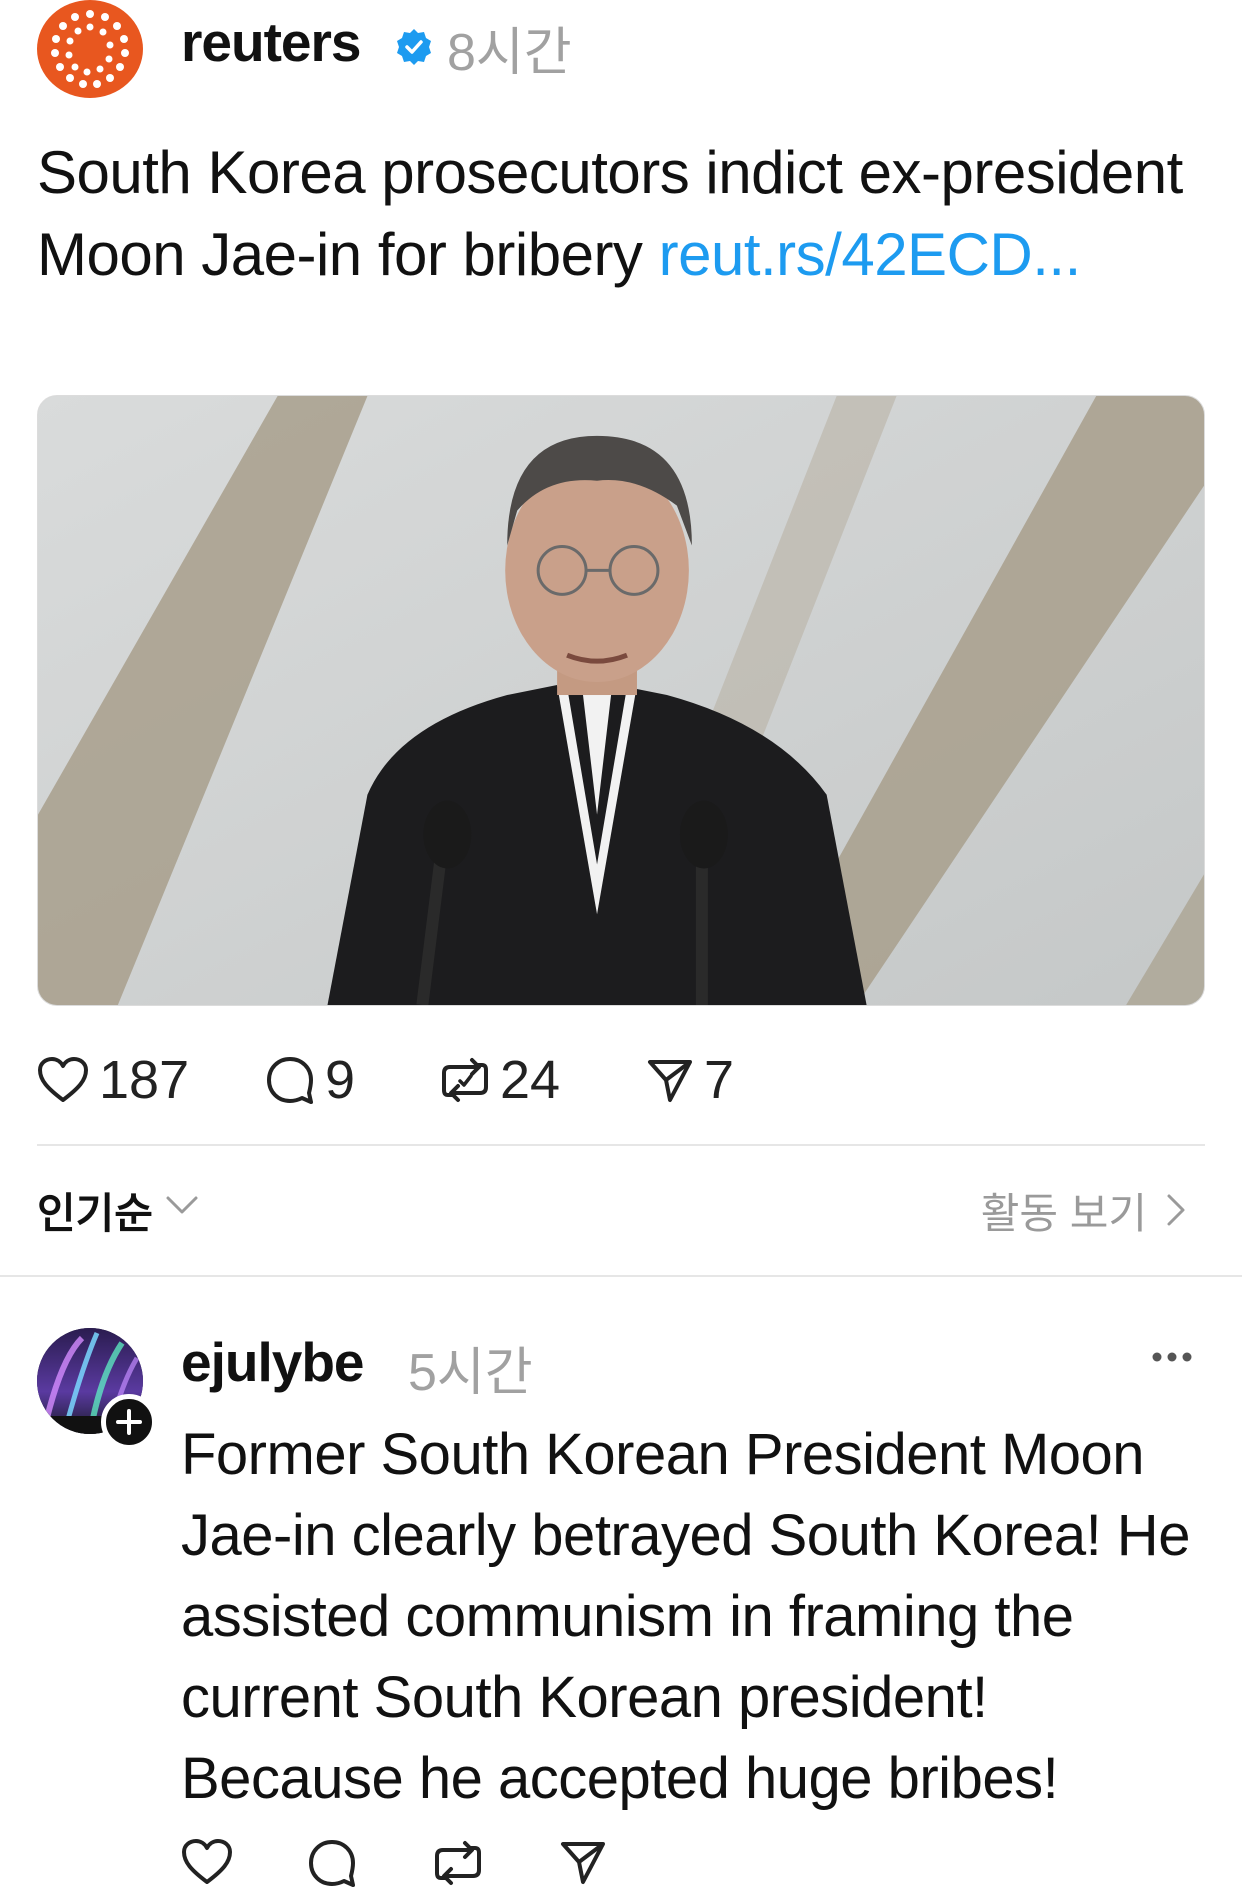 The height and width of the screenshot is (1889, 1242). What do you see at coordinates (1064, 1210) in the screenshot?
I see `view-activity-link: 활동 보기` at bounding box center [1064, 1210].